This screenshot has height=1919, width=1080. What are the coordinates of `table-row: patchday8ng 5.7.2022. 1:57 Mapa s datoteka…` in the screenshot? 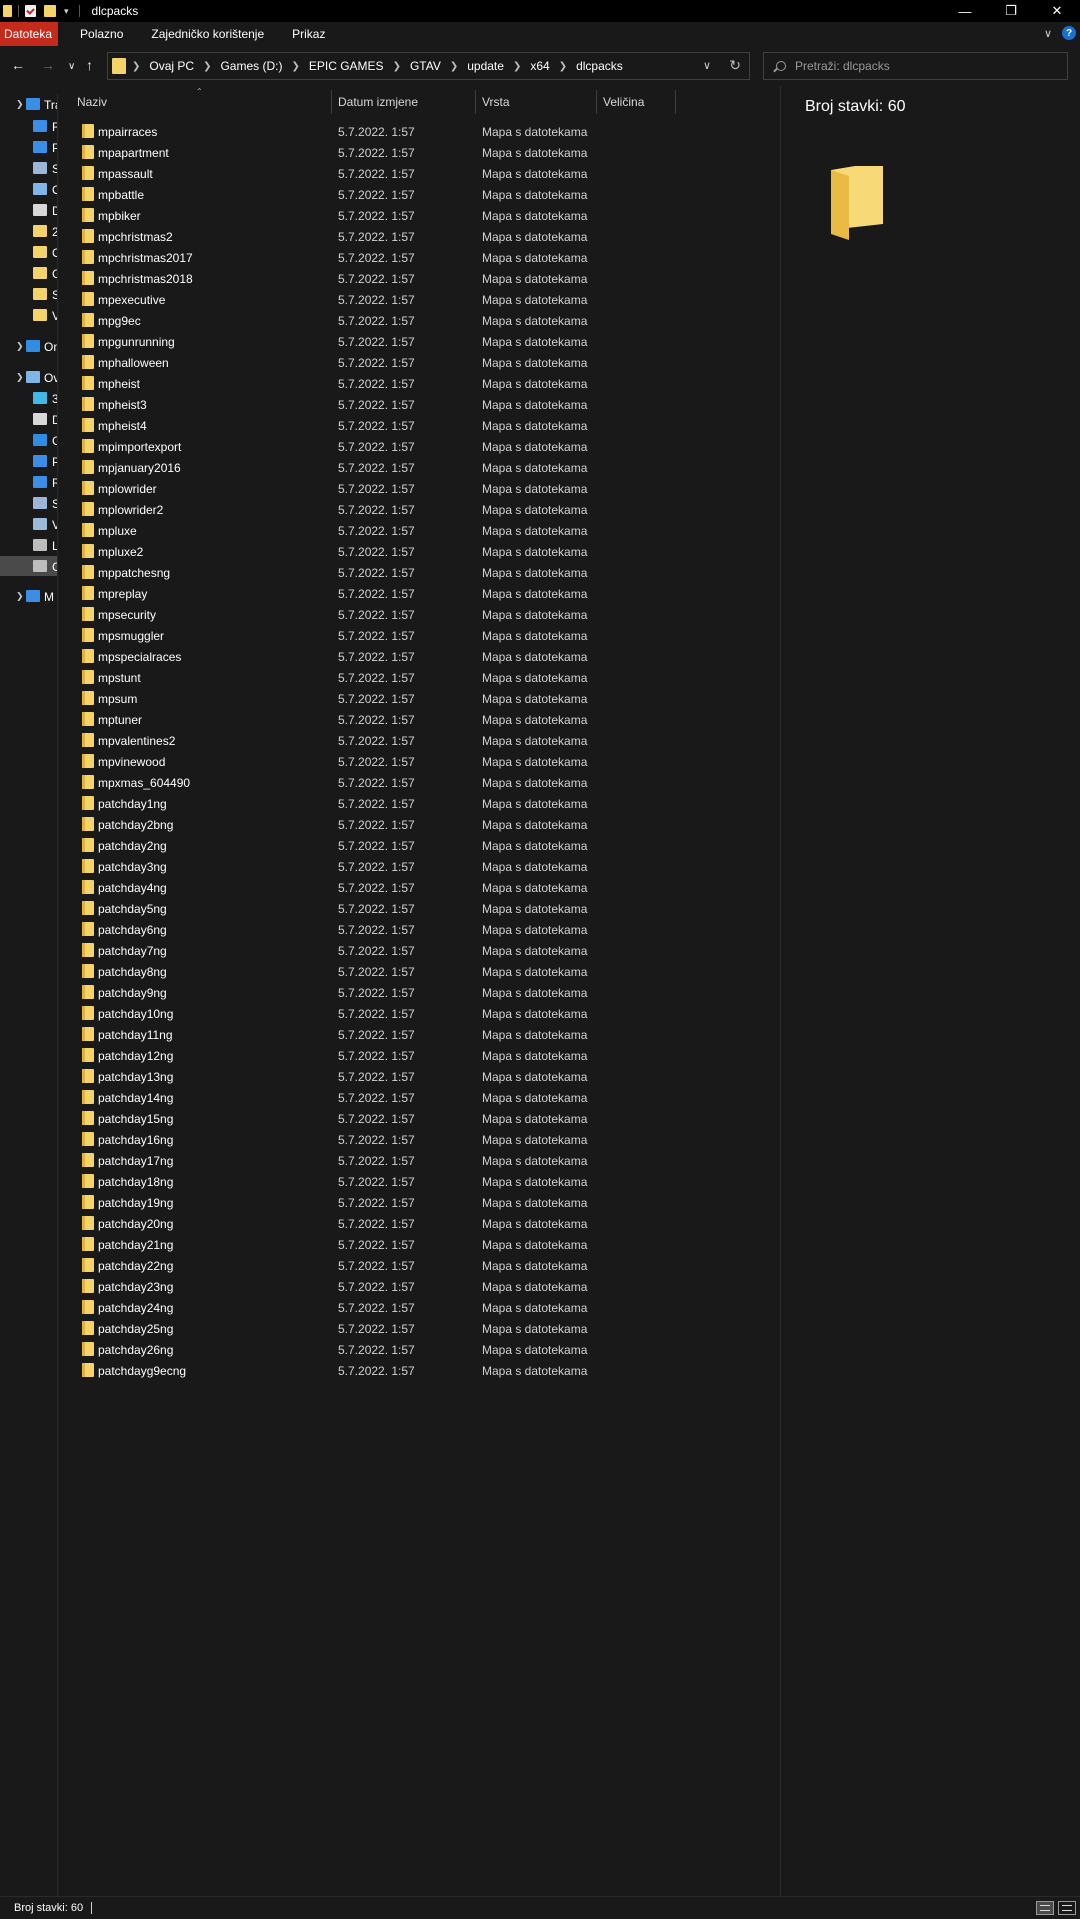 It's located at (419, 971).